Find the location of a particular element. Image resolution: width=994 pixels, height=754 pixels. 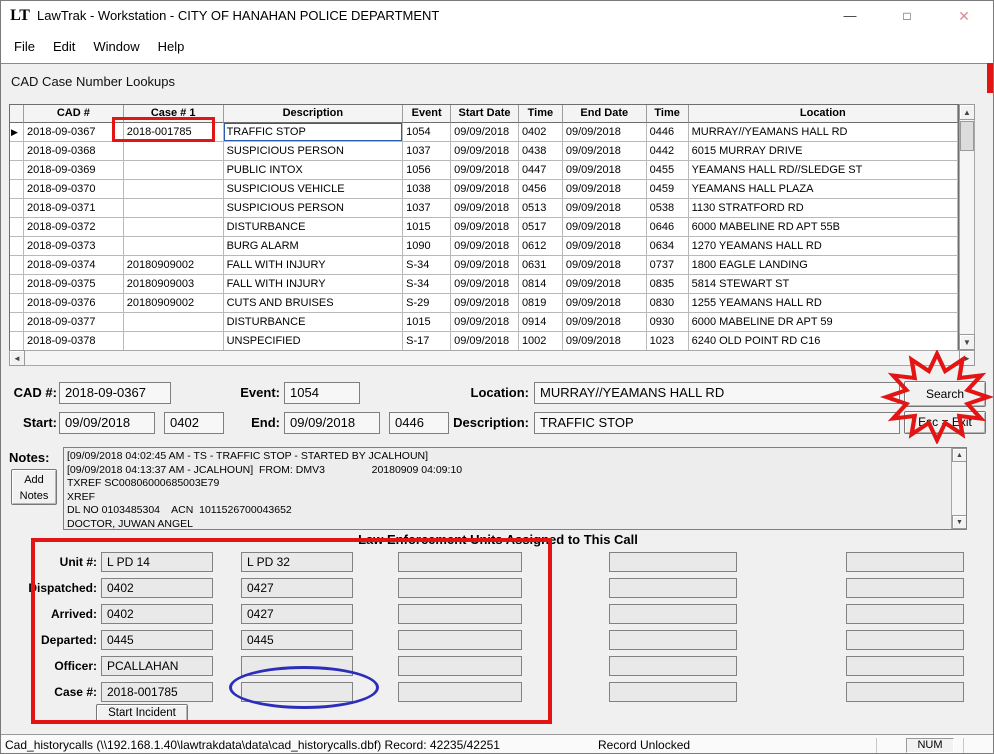

notes-scroll-down-icon: ▼ is located at coordinates (959, 522).